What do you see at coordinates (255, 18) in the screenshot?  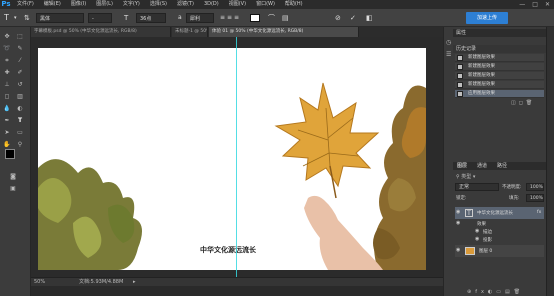 I see `text-color-swatch` at bounding box center [255, 18].